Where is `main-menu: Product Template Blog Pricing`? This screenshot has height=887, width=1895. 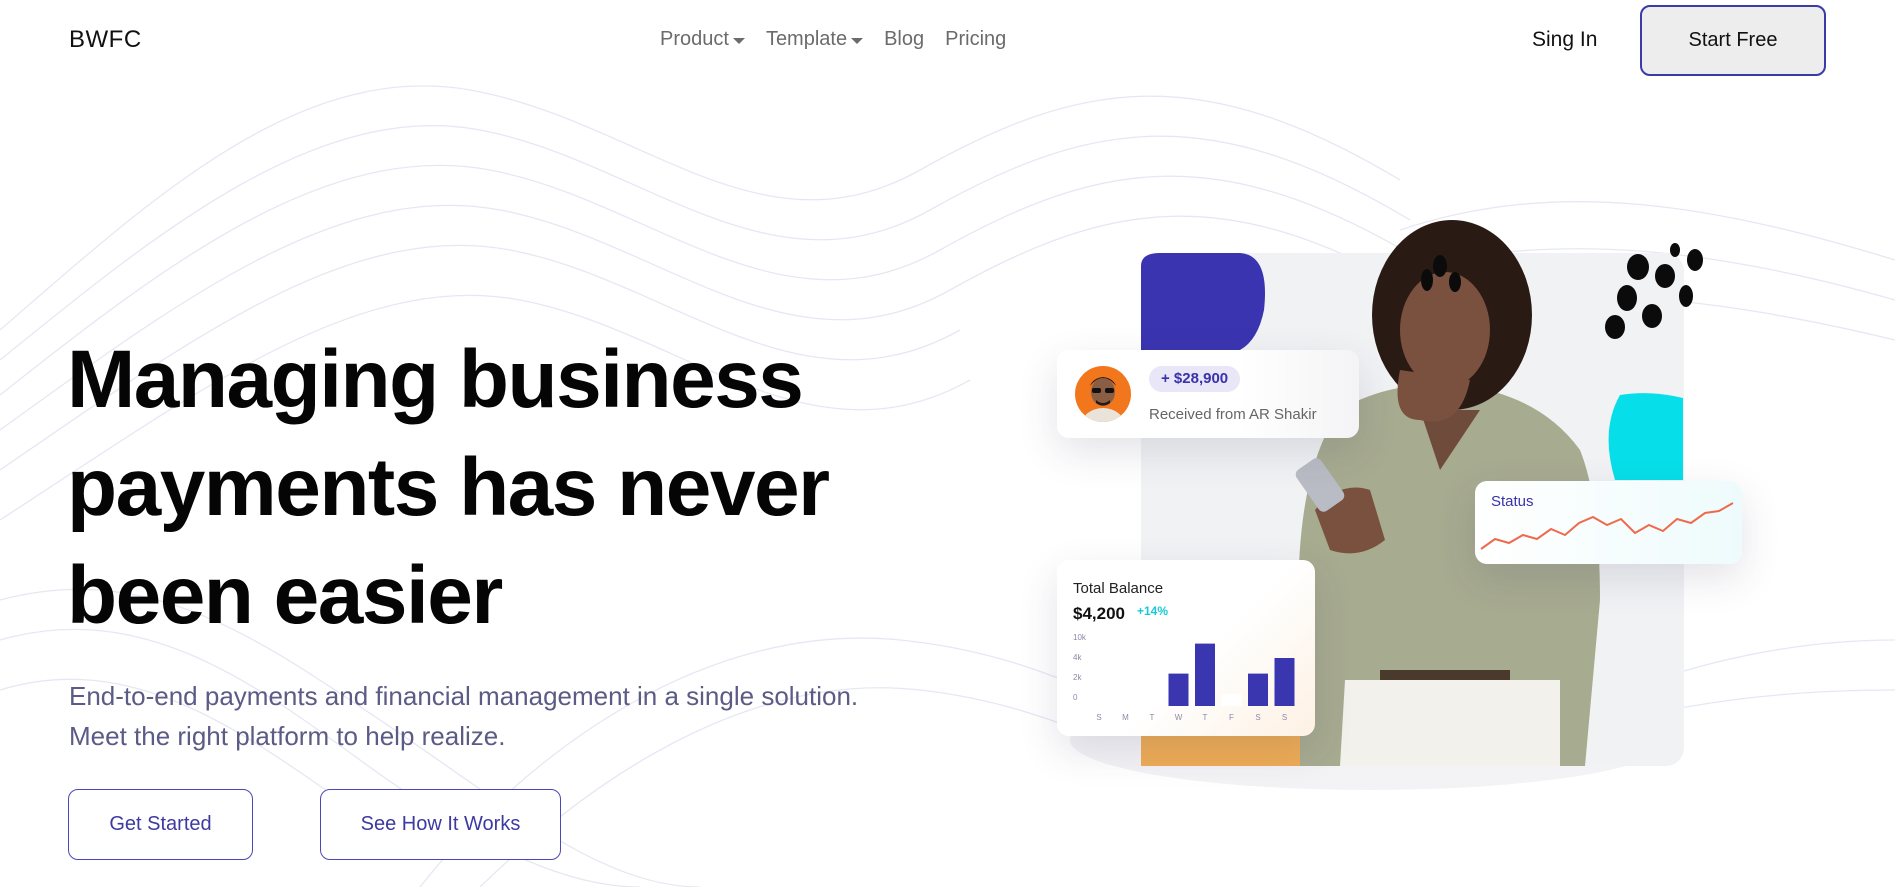 main-menu: Product Template Blog Pricing is located at coordinates (833, 39).